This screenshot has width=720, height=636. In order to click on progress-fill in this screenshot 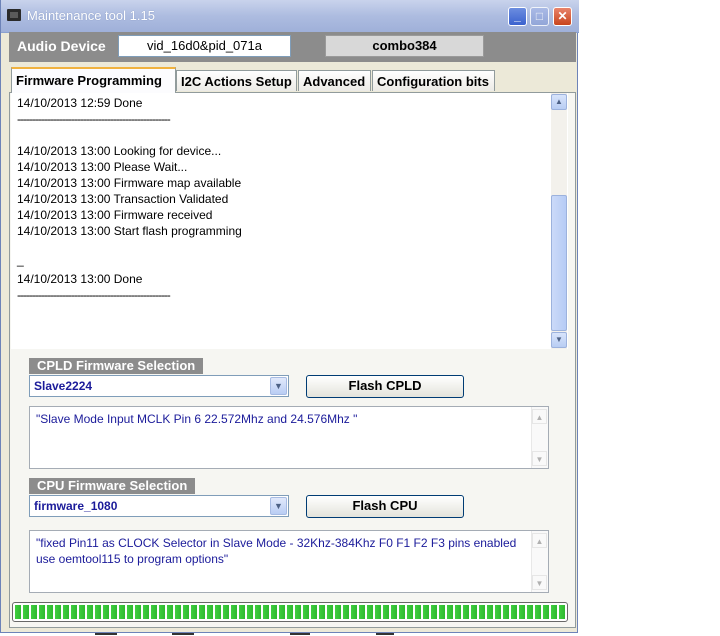, I will do `click(290, 612)`.